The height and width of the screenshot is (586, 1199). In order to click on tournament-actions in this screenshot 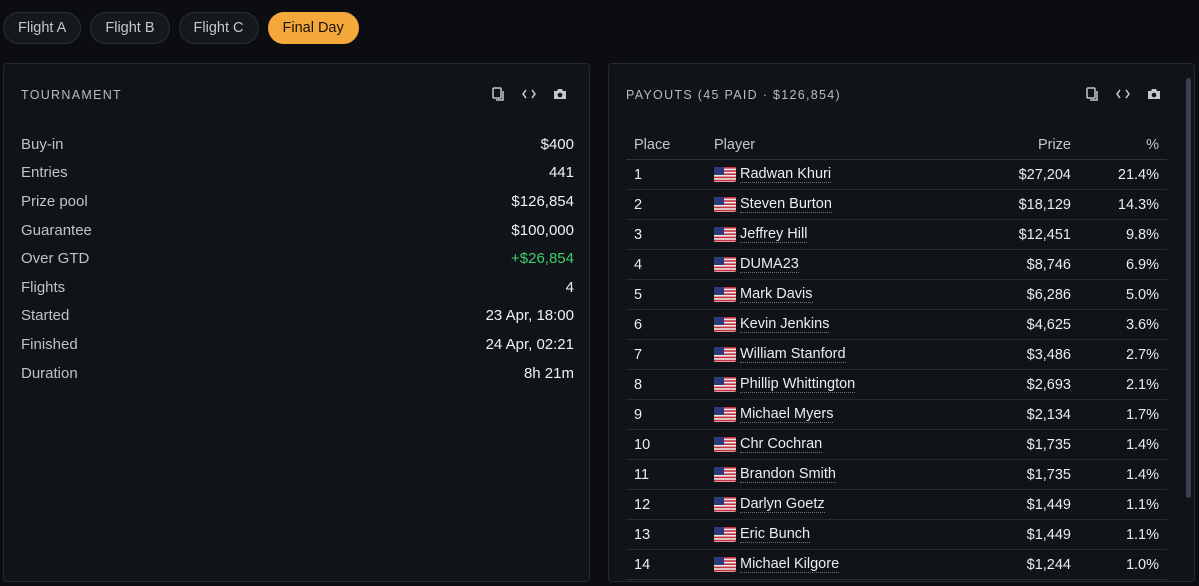, I will do `click(529, 94)`.